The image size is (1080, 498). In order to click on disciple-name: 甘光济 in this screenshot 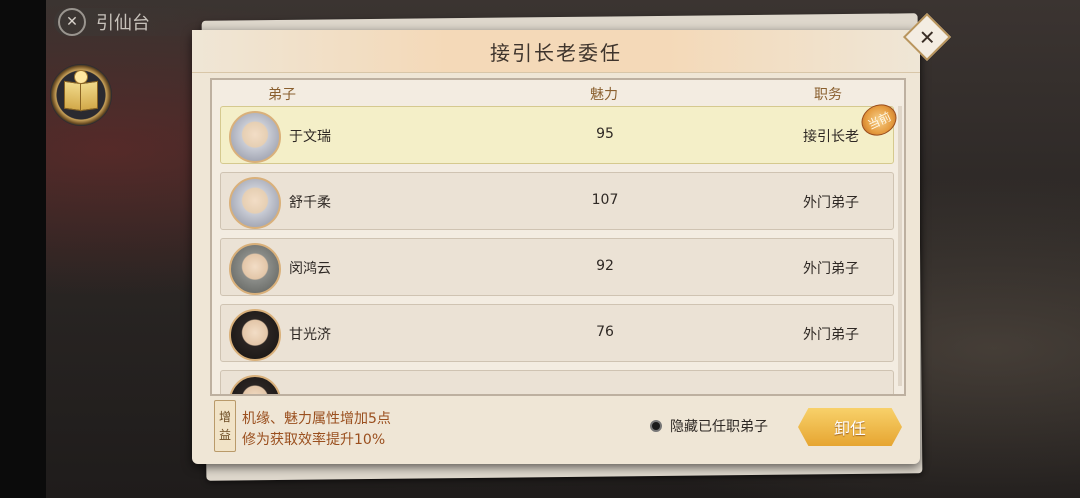, I will do `click(310, 335)`.